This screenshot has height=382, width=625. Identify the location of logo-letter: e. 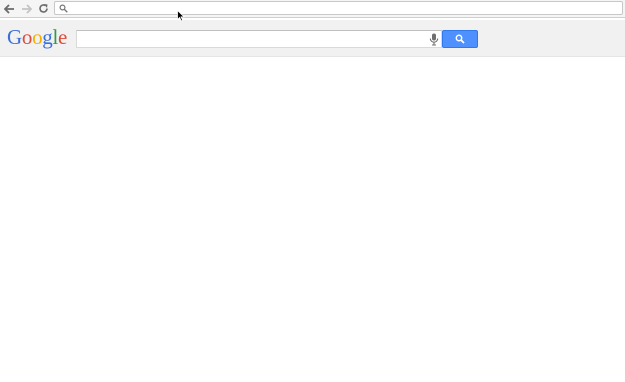
(63, 37).